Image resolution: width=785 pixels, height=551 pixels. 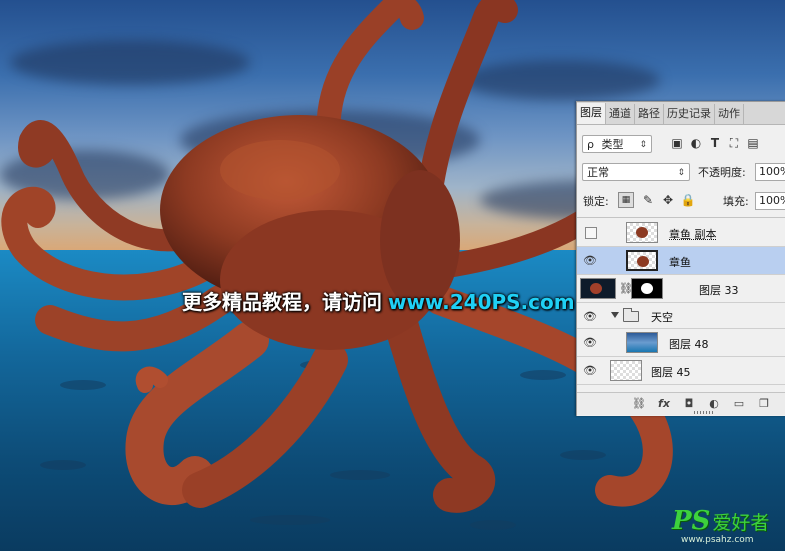 I want to click on smart-object-filter-icon: ▤, so click(x=753, y=143).